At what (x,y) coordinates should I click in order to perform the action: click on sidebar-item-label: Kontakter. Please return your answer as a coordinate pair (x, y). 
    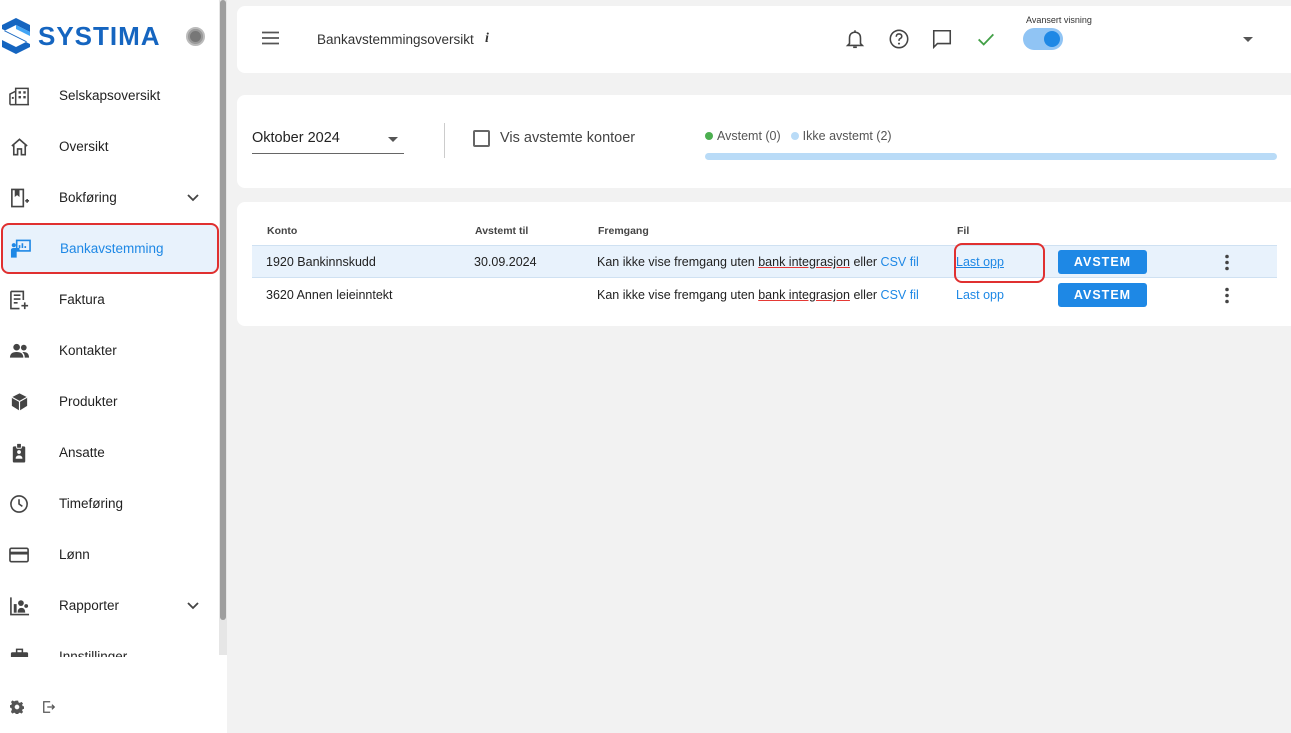
    Looking at the image, I should click on (88, 350).